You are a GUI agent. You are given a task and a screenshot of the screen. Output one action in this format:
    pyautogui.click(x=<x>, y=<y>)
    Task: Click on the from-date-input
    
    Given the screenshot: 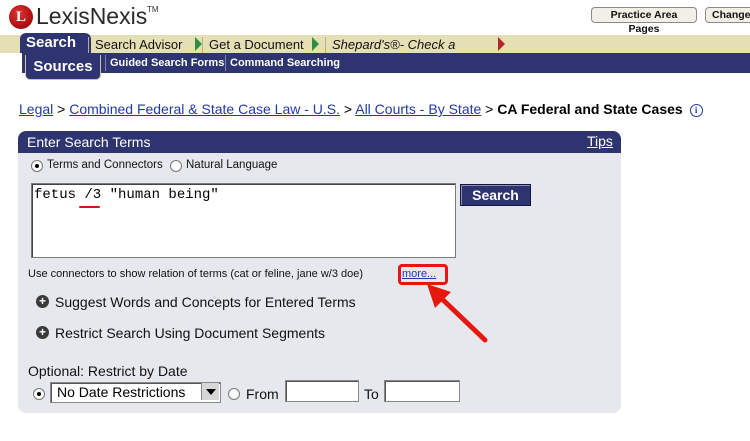 What is the action you would take?
    pyautogui.click(x=322, y=391)
    